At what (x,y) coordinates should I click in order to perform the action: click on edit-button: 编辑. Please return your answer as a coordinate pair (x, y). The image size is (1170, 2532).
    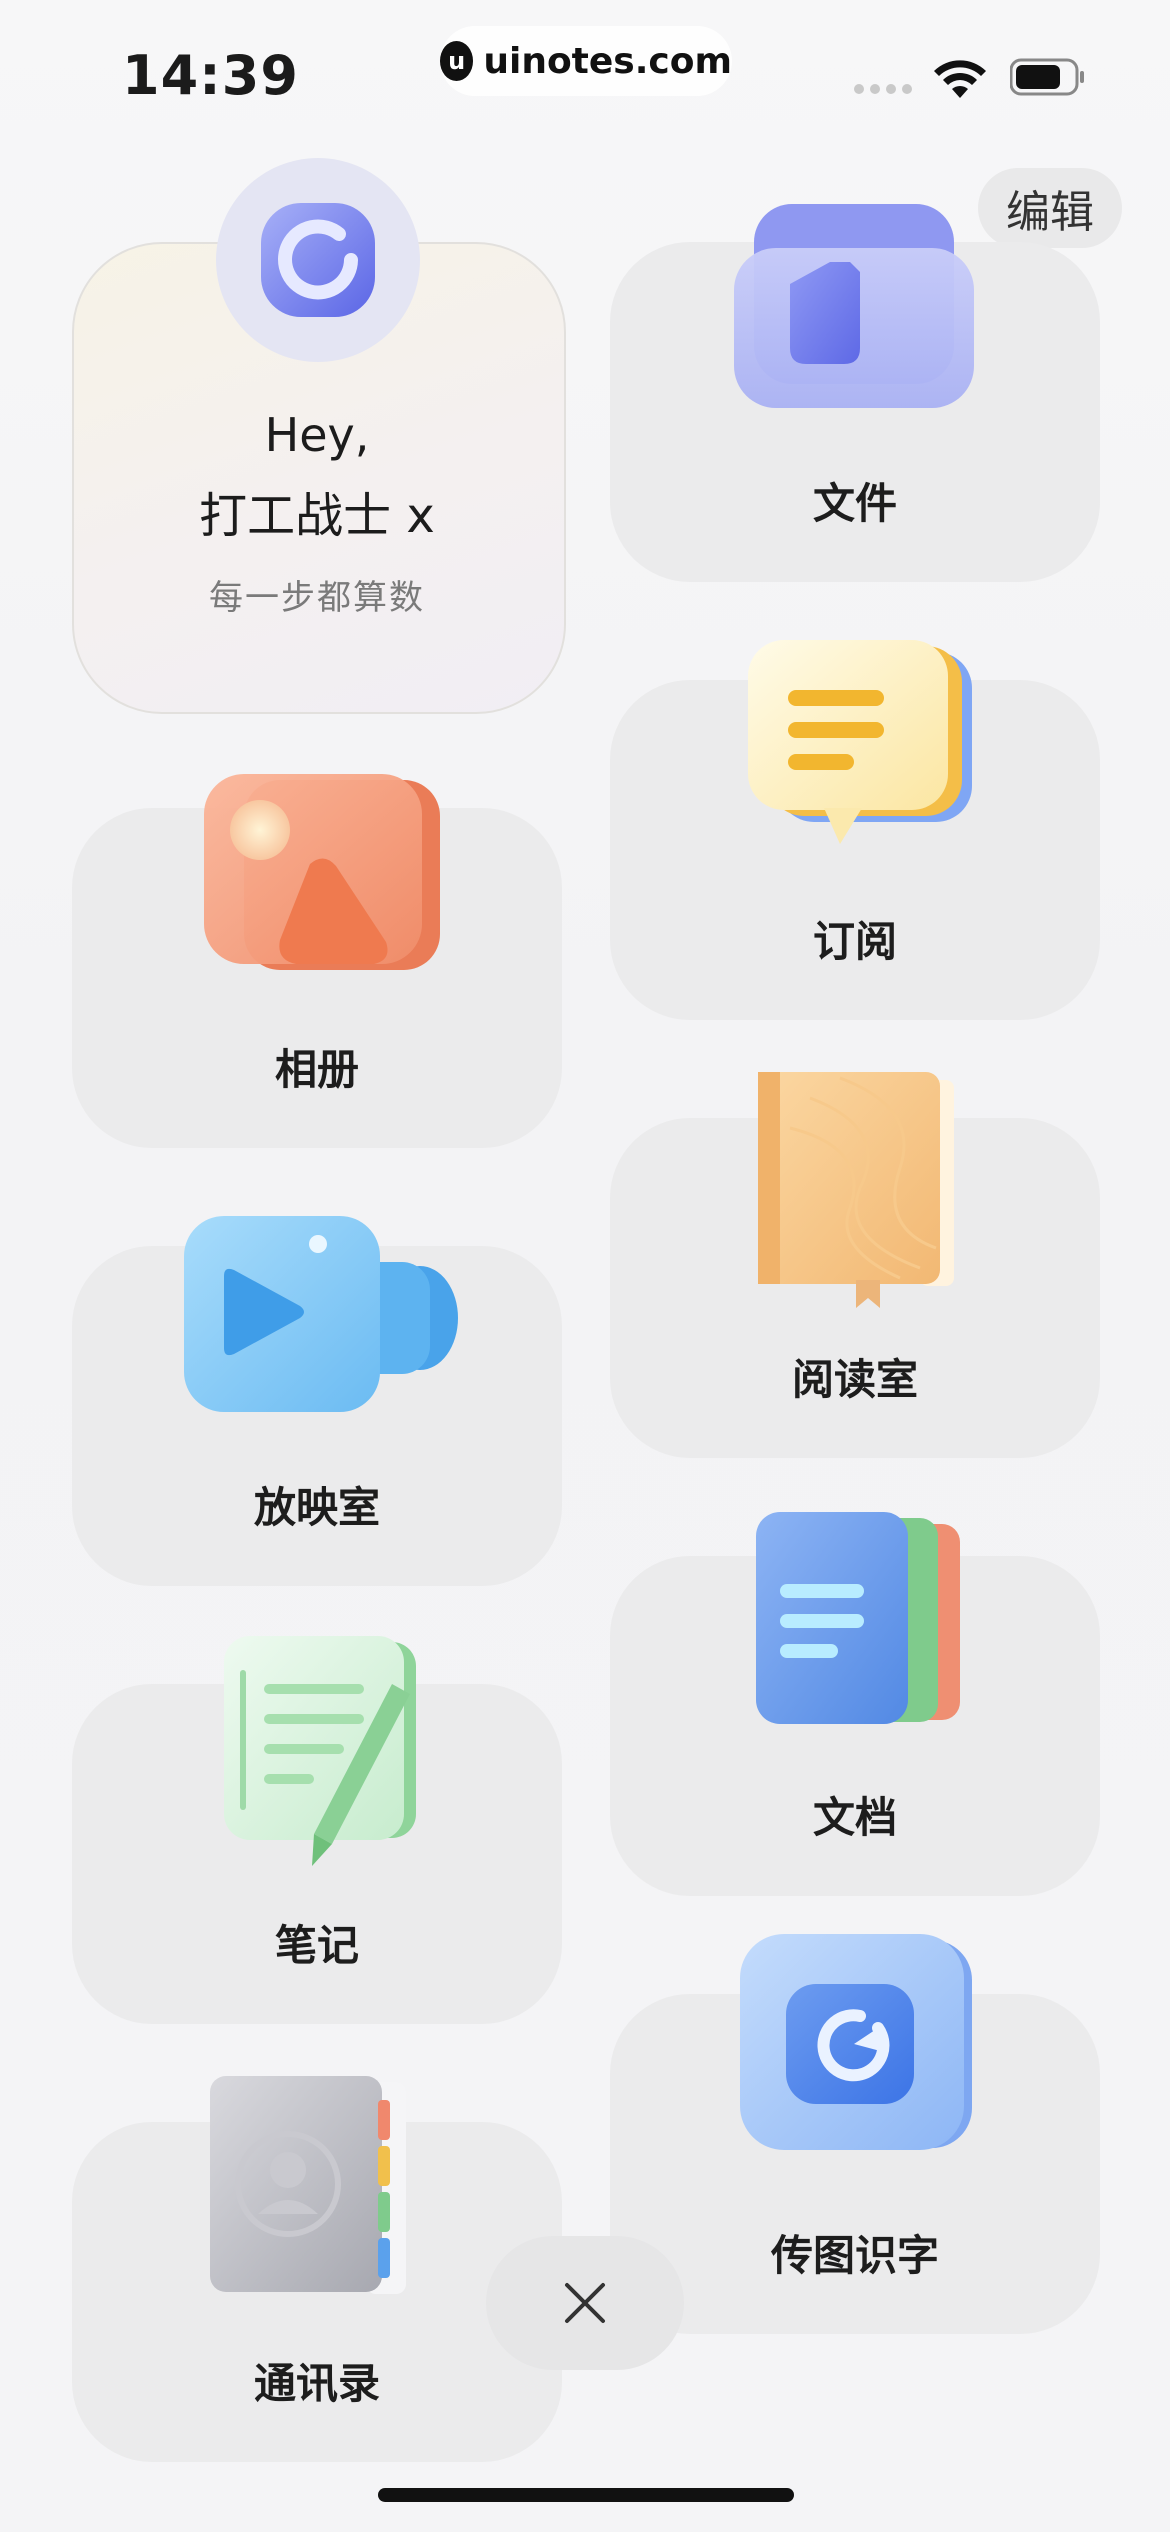
    Looking at the image, I should click on (1050, 208).